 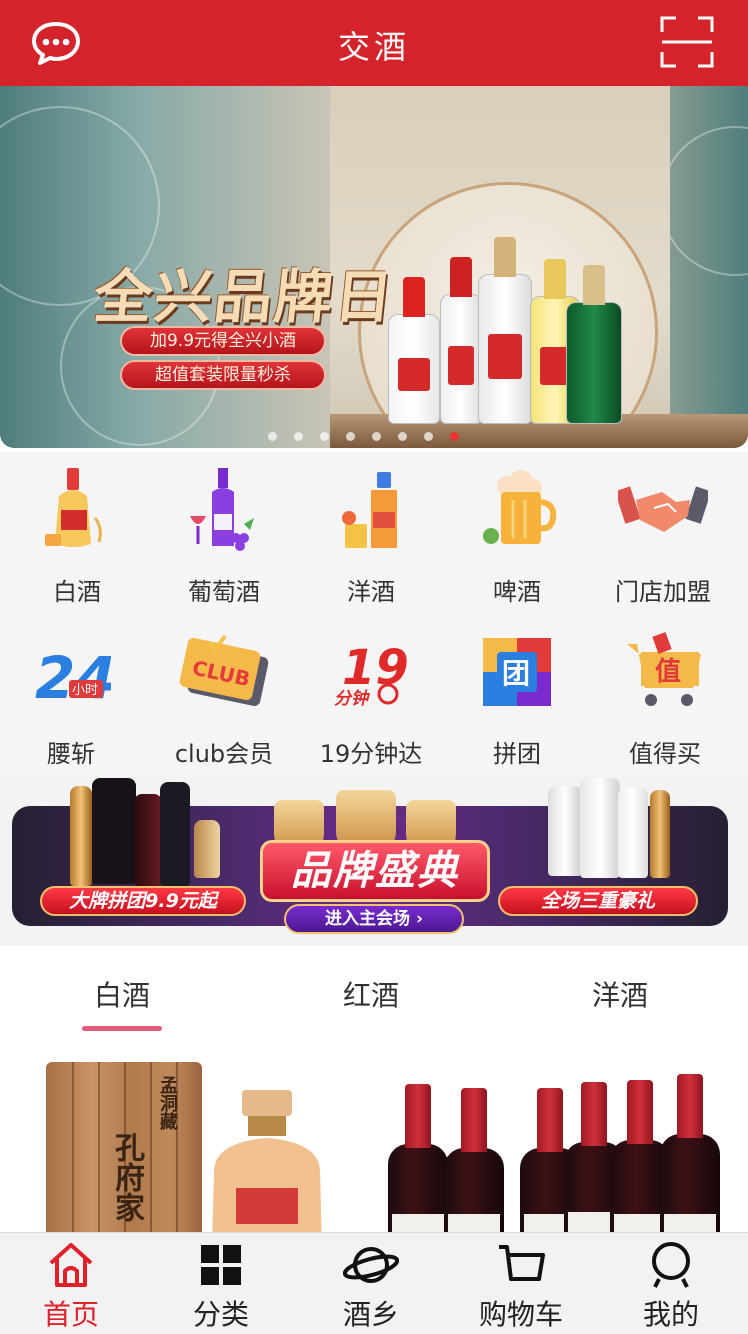 I want to click on category-label: 洋酒, so click(x=371, y=592).